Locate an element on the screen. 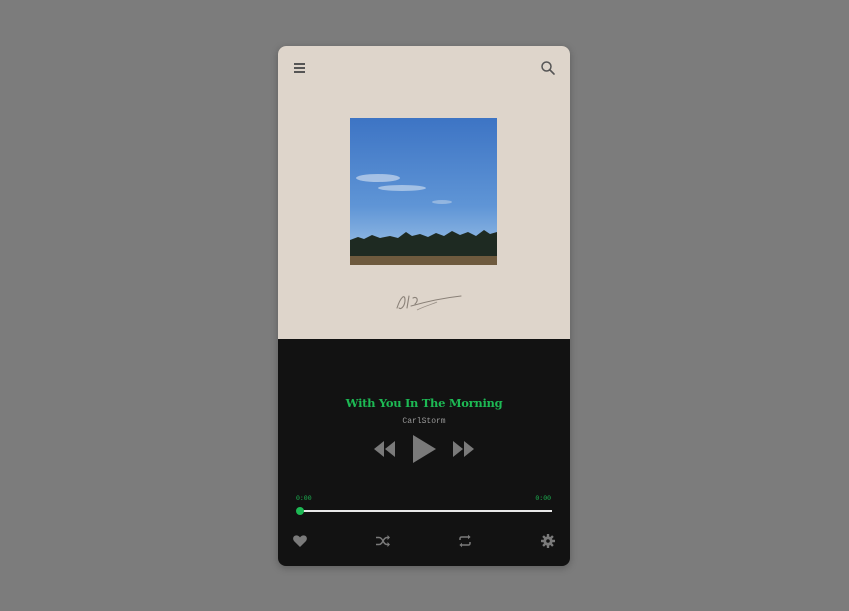 Image resolution: width=849 pixels, height=611 pixels. repeat-button is located at coordinates (465, 541).